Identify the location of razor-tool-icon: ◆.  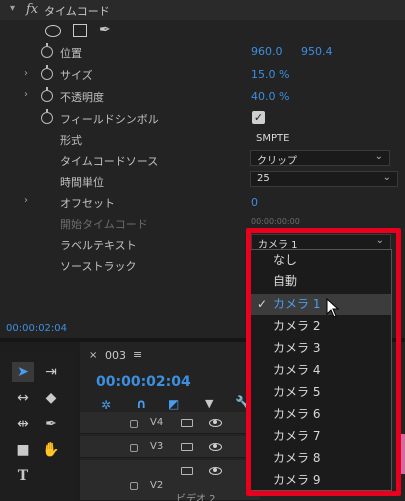
(51, 398).